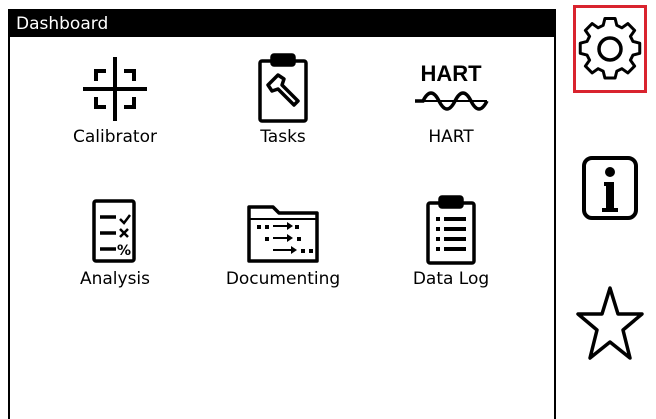 Image resolution: width=656 pixels, height=419 pixels. What do you see at coordinates (283, 88) in the screenshot?
I see `clipboard-wrench-icon` at bounding box center [283, 88].